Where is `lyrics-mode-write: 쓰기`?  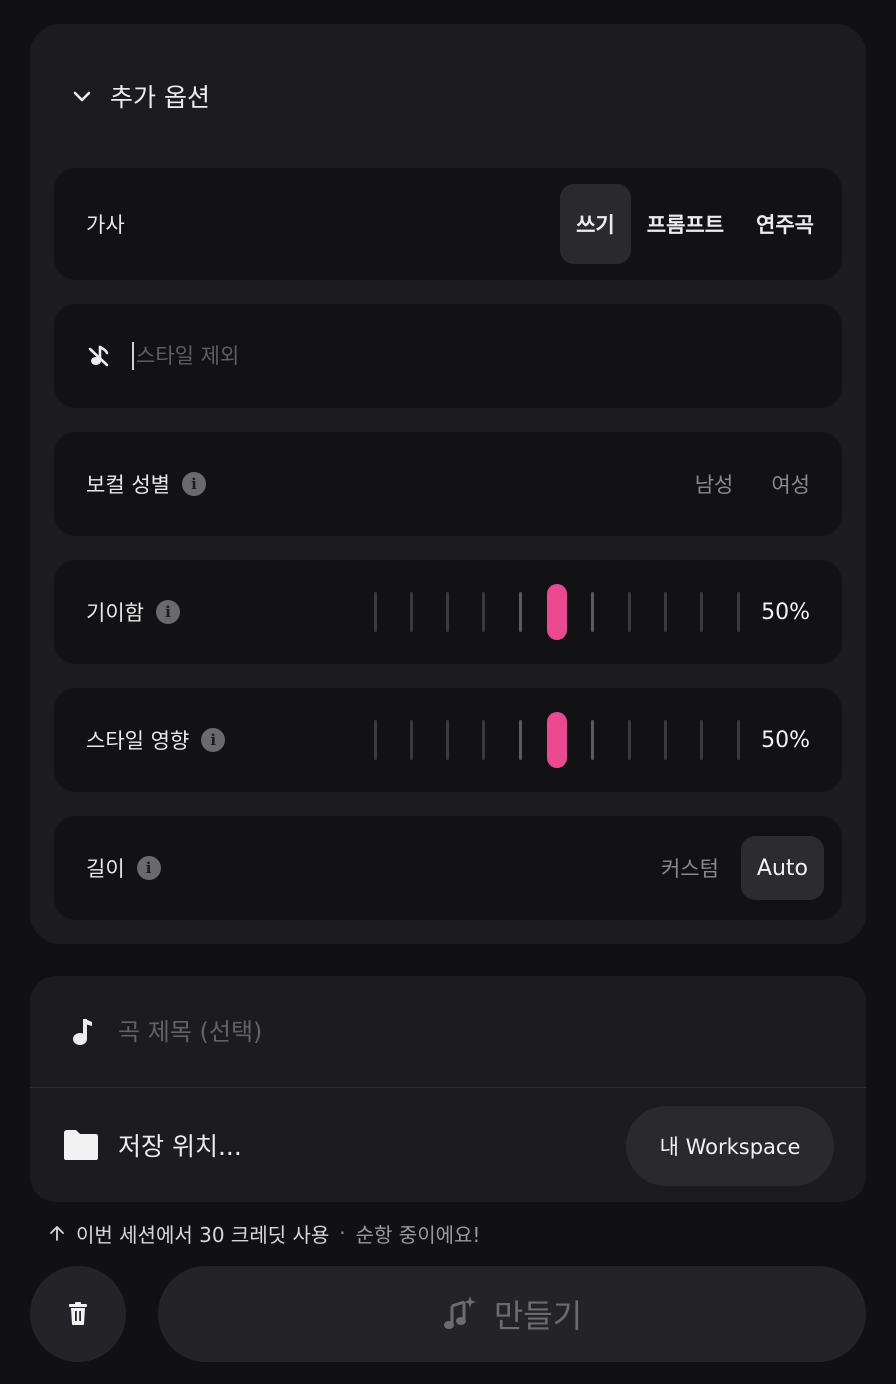 lyrics-mode-write: 쓰기 is located at coordinates (595, 224).